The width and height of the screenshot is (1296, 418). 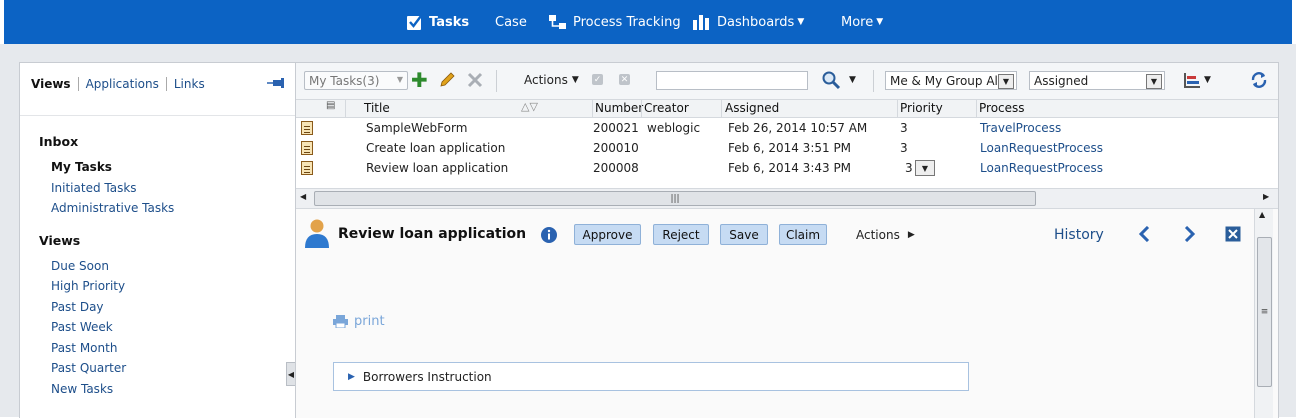 What do you see at coordinates (303, 196) in the screenshot?
I see `scroll-left-icon: ◀` at bounding box center [303, 196].